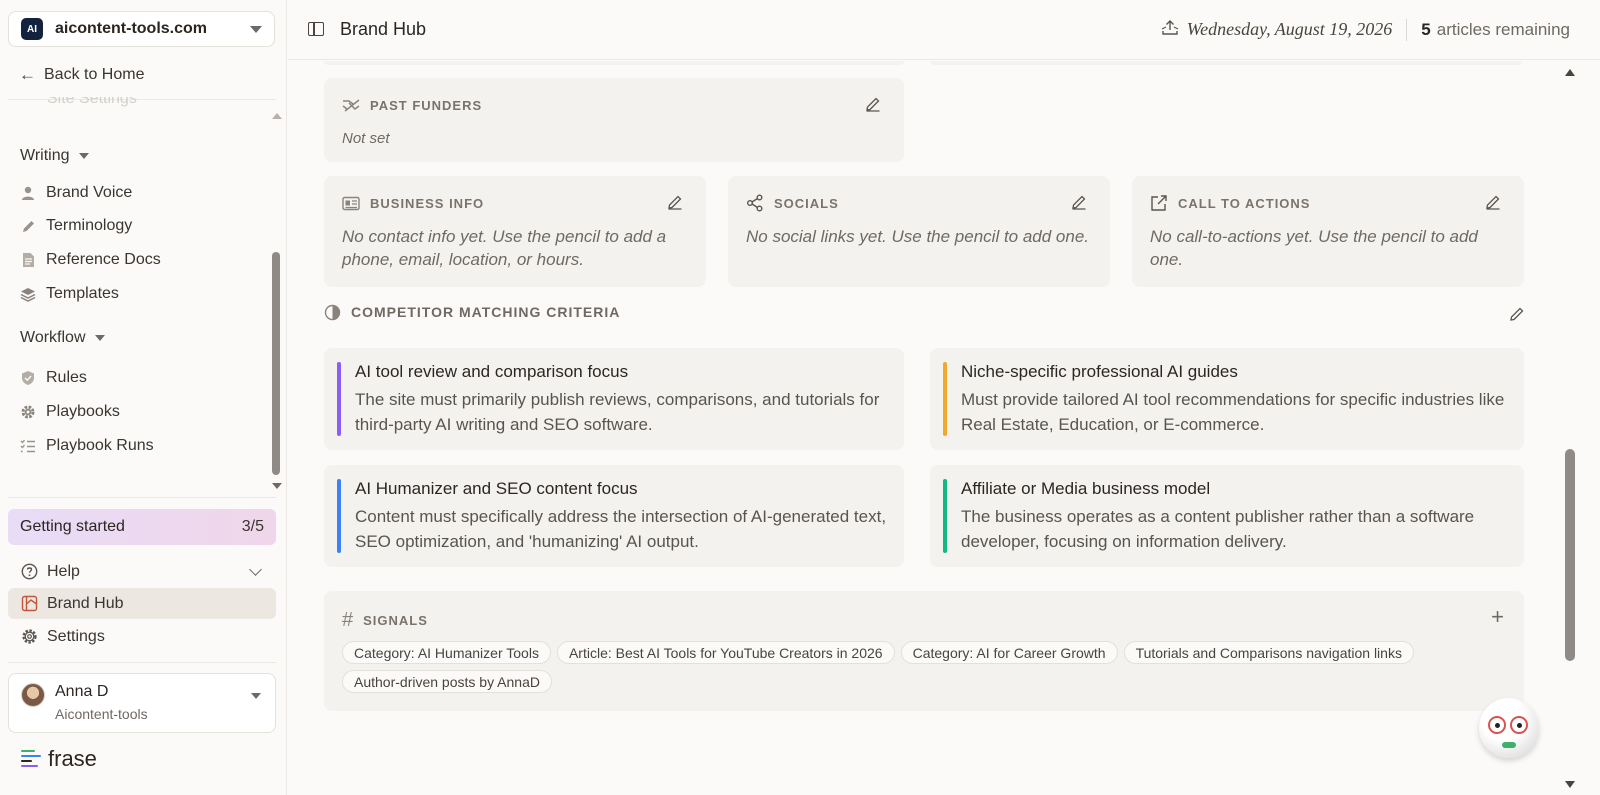 This screenshot has width=1600, height=795. What do you see at coordinates (82, 691) in the screenshot?
I see `user-name: Anna D` at bounding box center [82, 691].